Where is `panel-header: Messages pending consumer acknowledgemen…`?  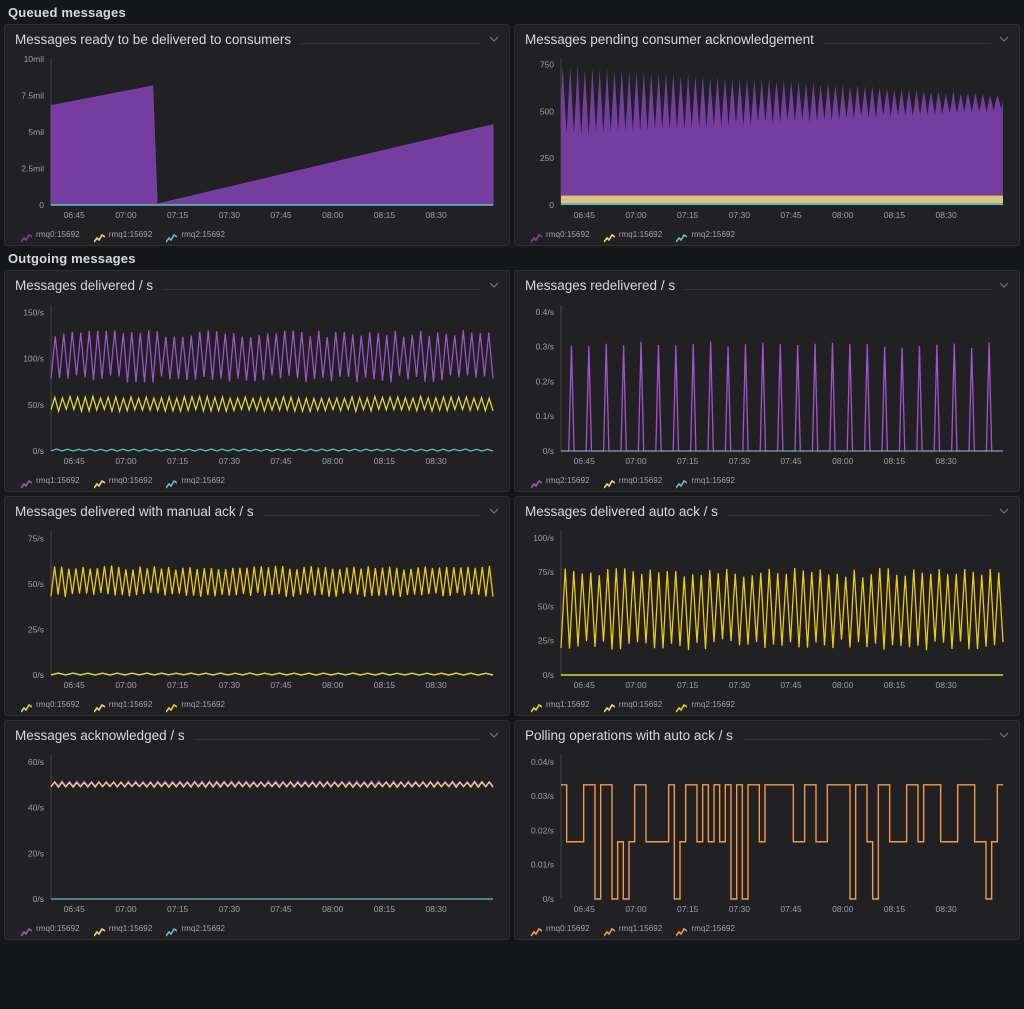
panel-header: Messages pending consumer acknowledgemen… is located at coordinates (767, 38).